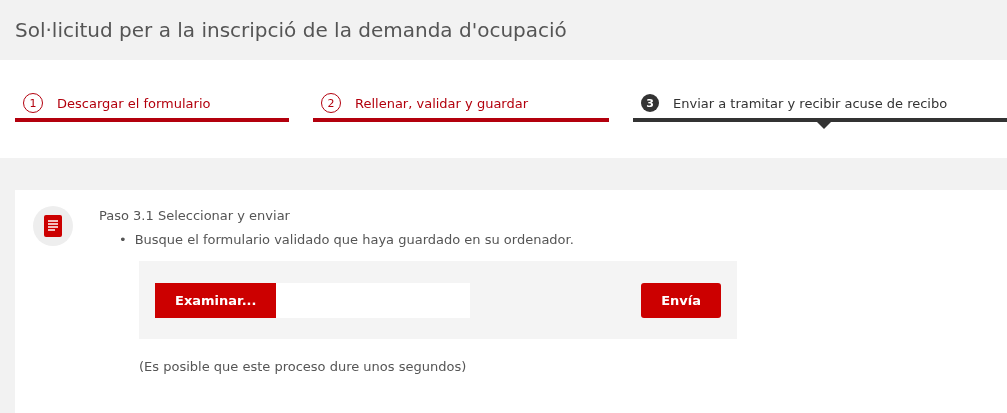  I want to click on instruction-text: Busque el formulario validado que haya guardado en su ordenador., so click(354, 240).